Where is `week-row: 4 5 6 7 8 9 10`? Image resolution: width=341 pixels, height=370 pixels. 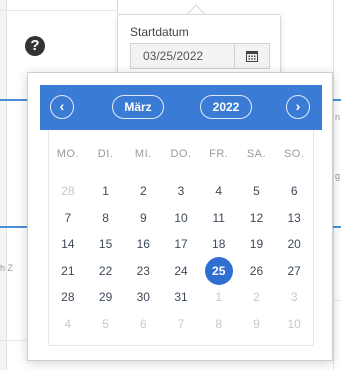
week-row: 4 5 6 7 8 9 10 is located at coordinates (181, 324).